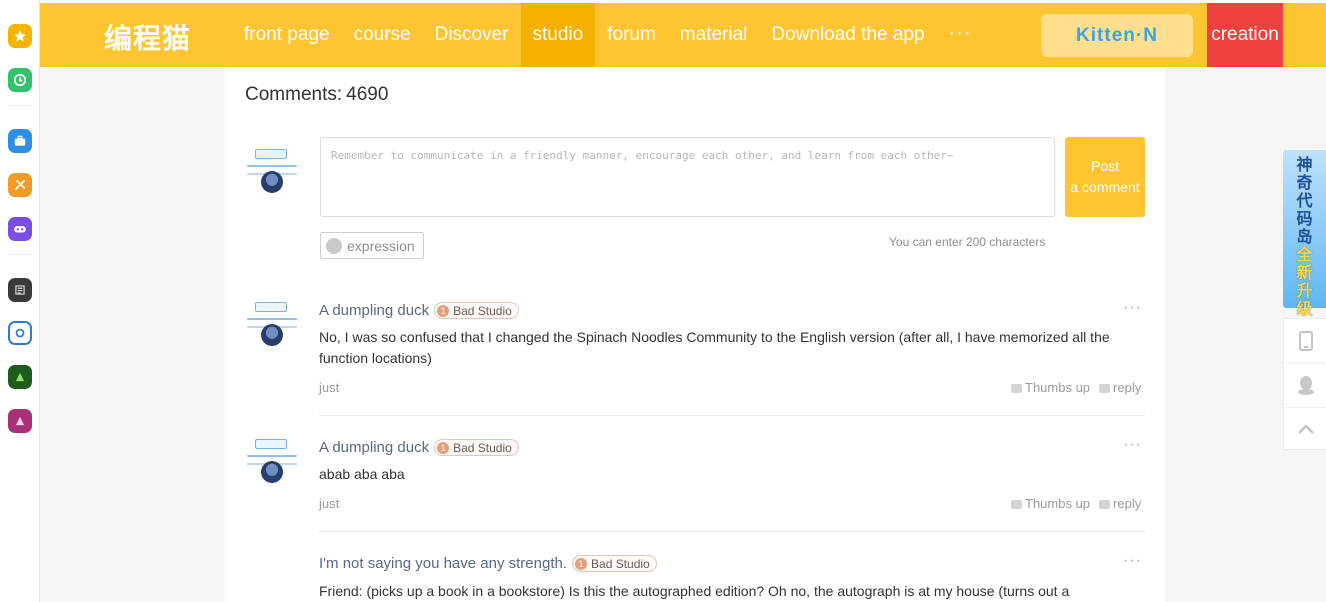 This screenshot has width=1326, height=602. What do you see at coordinates (20, 229) in the screenshot?
I see `gamepad-icon` at bounding box center [20, 229].